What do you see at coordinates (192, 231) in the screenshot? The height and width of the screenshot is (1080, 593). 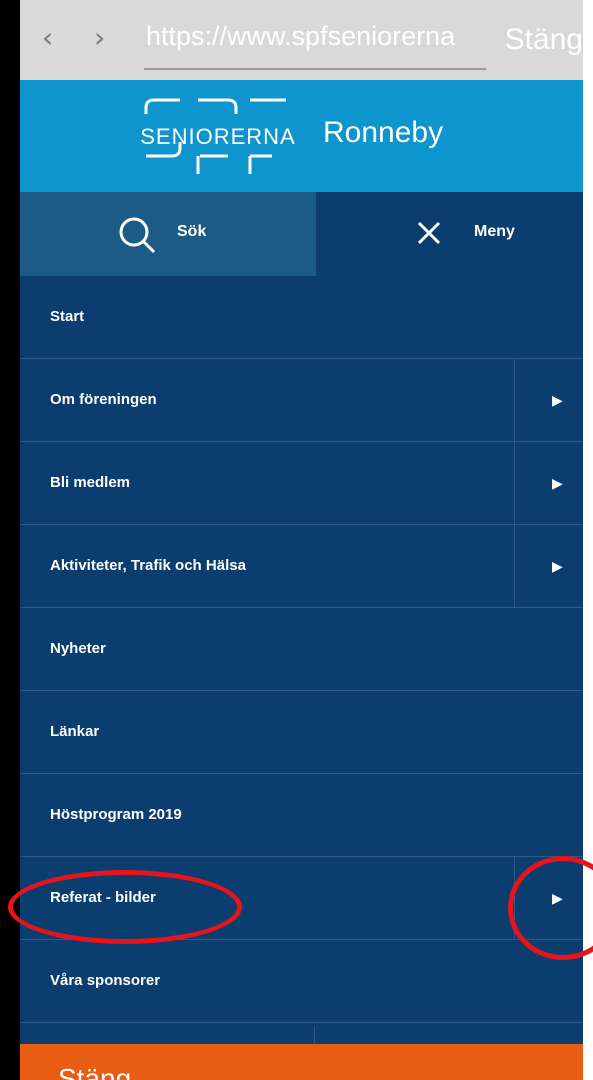 I see `search-label: Sök` at bounding box center [192, 231].